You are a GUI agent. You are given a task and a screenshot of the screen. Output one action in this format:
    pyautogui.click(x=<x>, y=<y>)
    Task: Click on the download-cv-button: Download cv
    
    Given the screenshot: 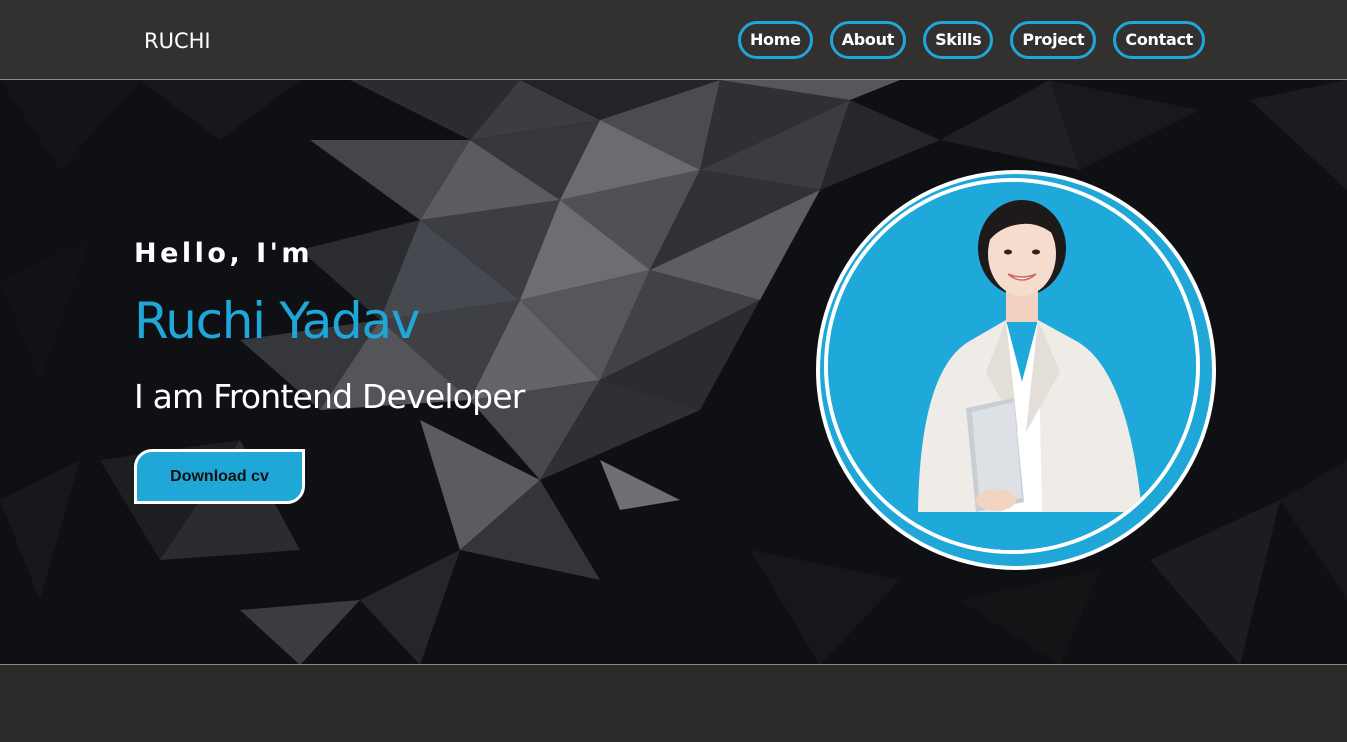 What is the action you would take?
    pyautogui.click(x=219, y=476)
    